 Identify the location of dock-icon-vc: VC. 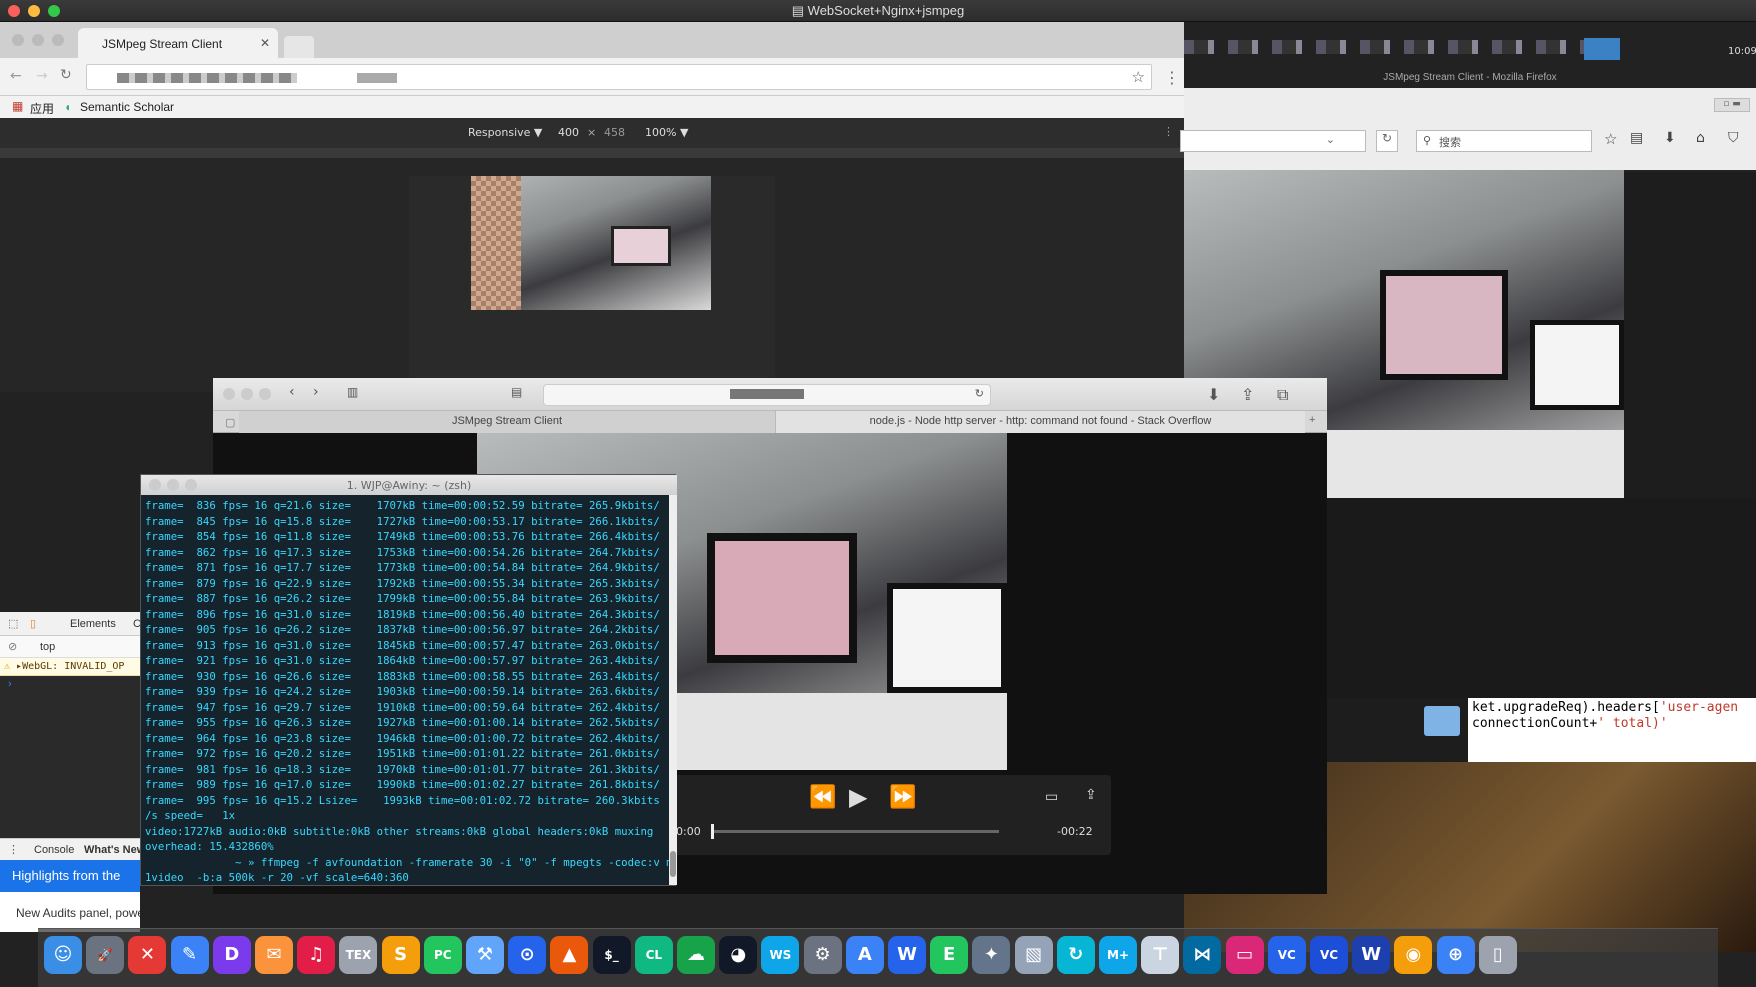
(1286, 955).